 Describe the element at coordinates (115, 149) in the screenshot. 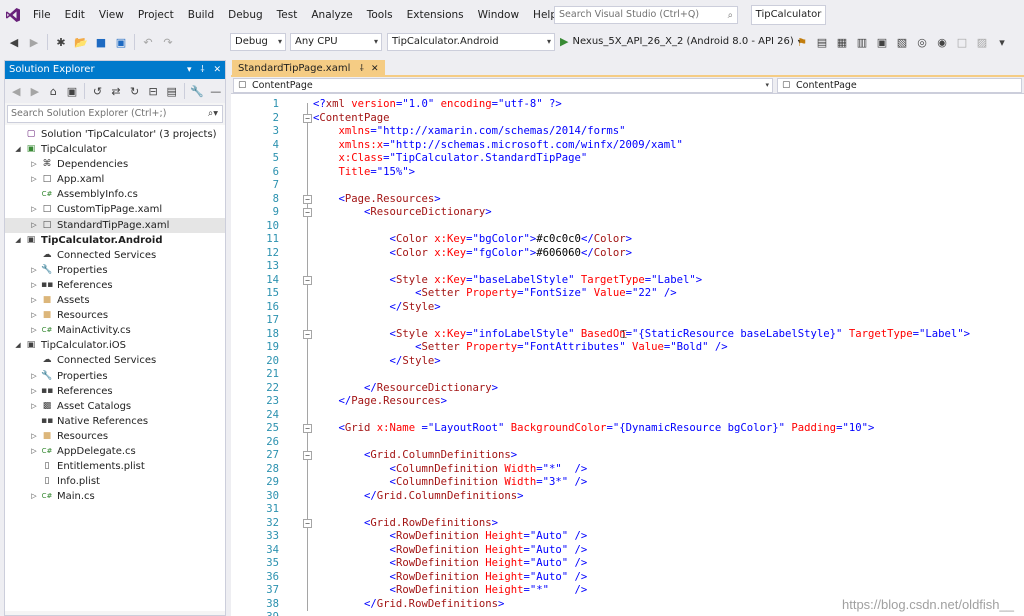

I see `tree-item: ◢ ▣ TipCalculator` at that location.